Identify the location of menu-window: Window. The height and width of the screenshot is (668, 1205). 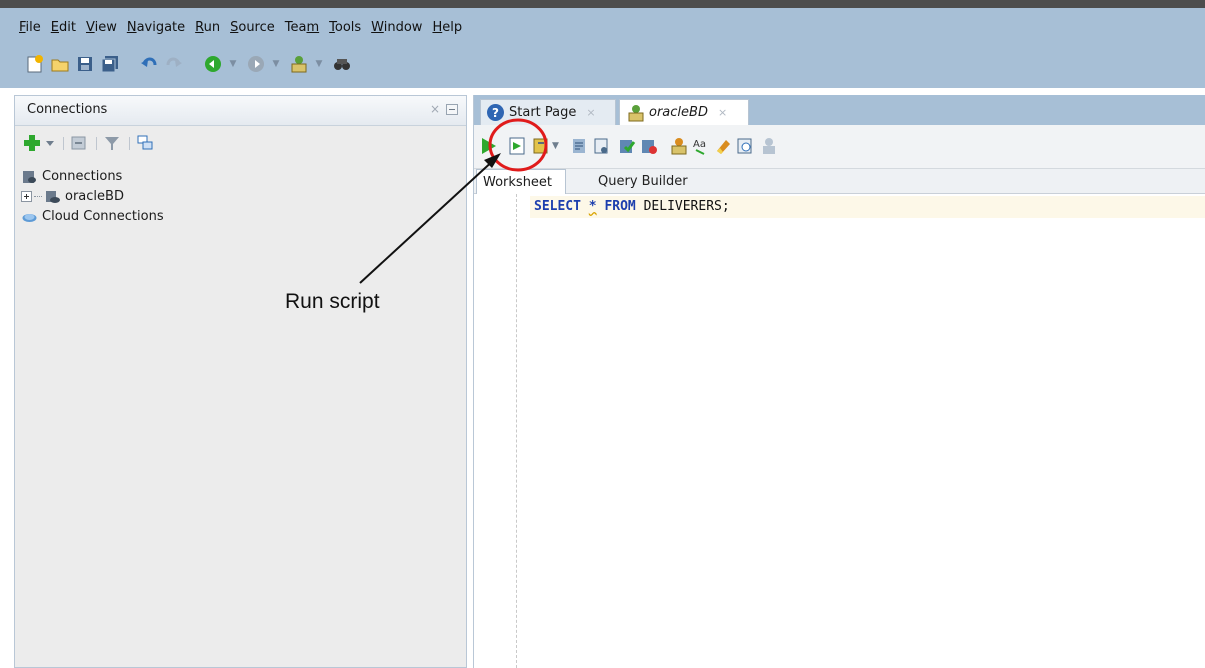
(396, 30).